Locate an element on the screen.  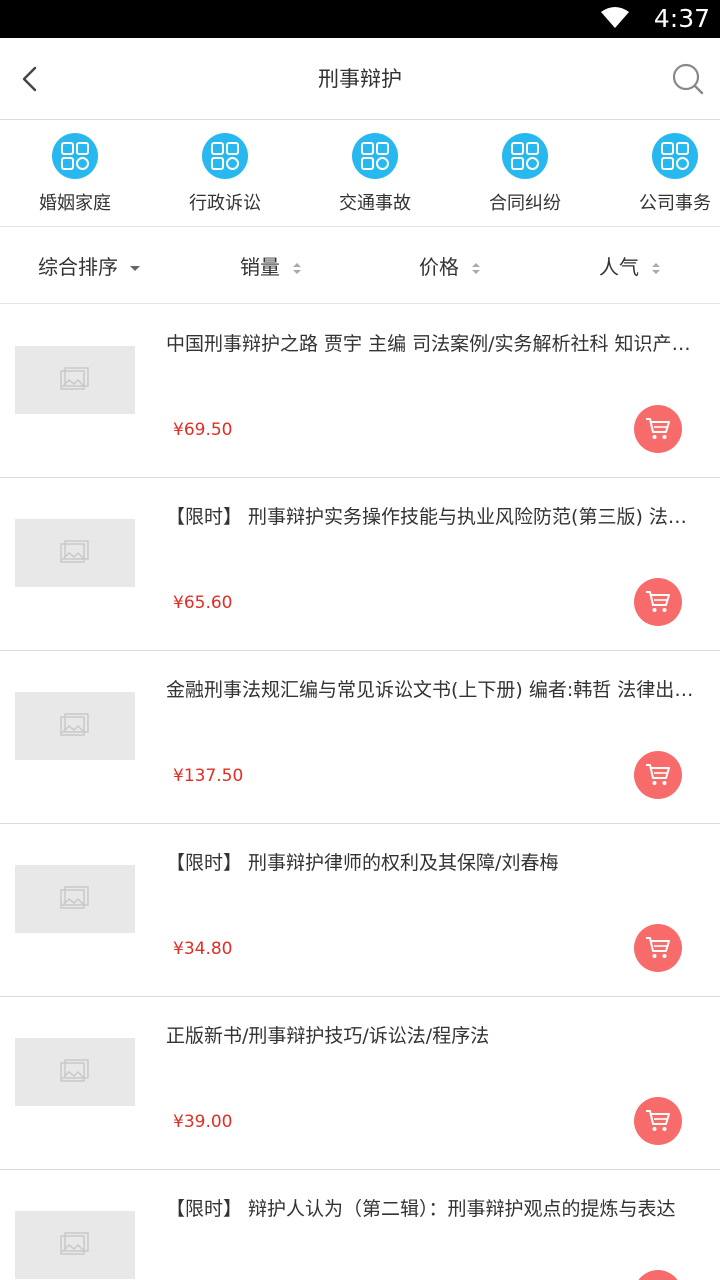
sort-bar: 综合排序 销量 价格 人气 is located at coordinates (360, 266).